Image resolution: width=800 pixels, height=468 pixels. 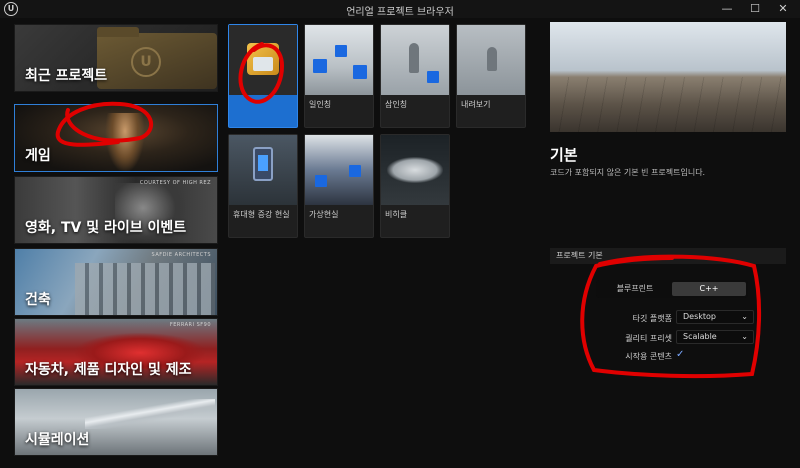 I want to click on folder-icon: U, so click(x=157, y=58).